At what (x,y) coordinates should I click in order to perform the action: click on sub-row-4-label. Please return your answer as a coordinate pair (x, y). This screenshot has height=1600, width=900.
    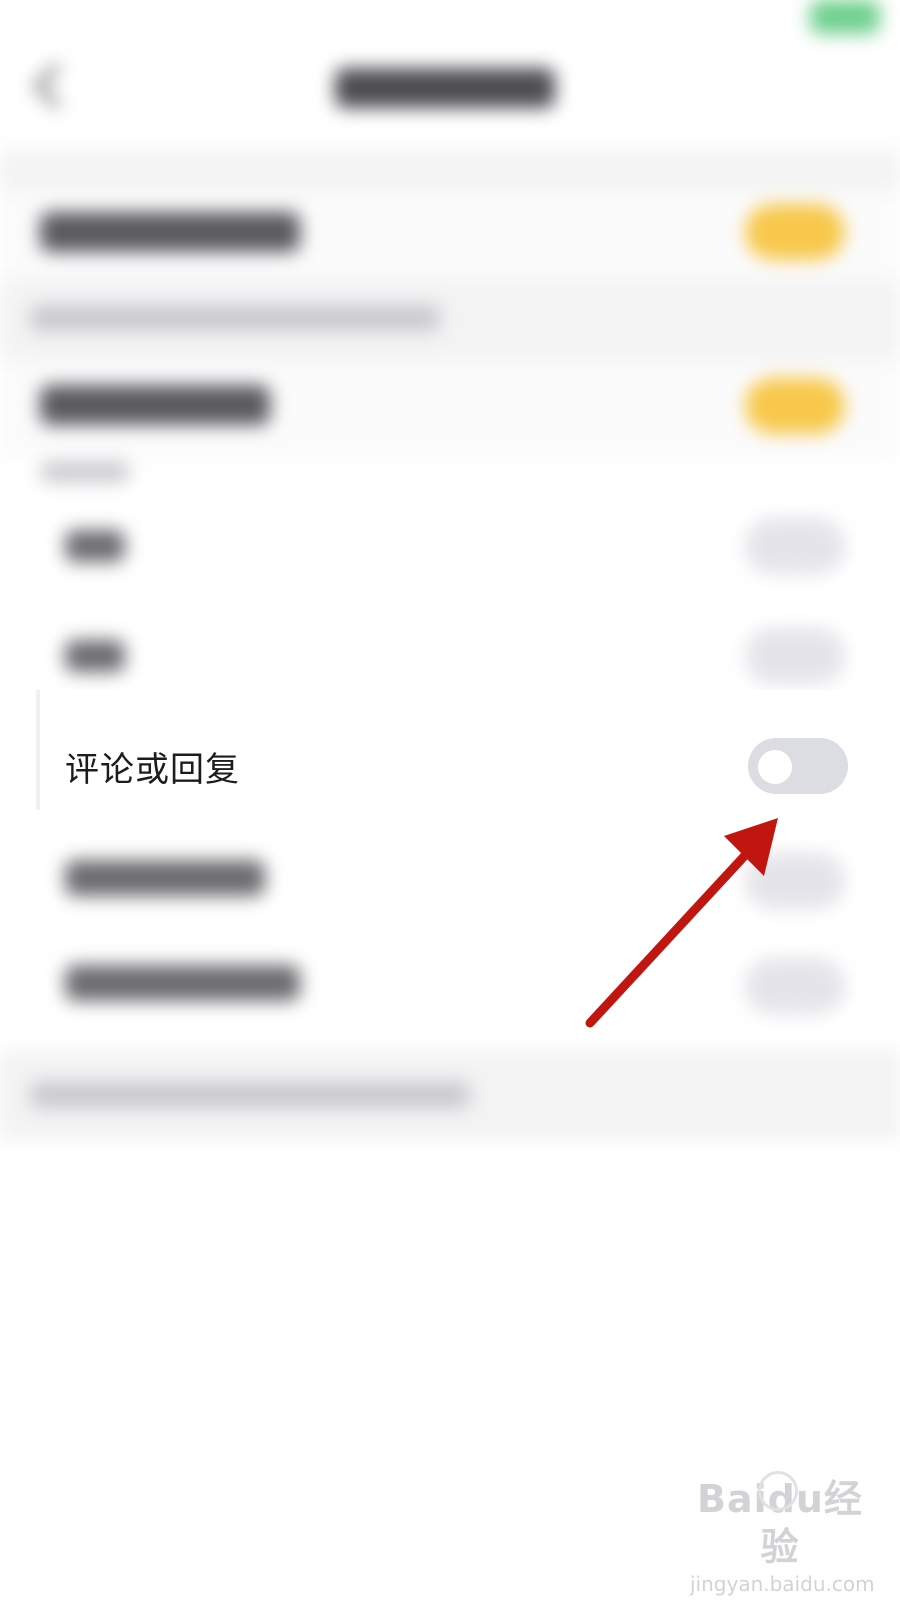
    Looking at the image, I should click on (182, 983).